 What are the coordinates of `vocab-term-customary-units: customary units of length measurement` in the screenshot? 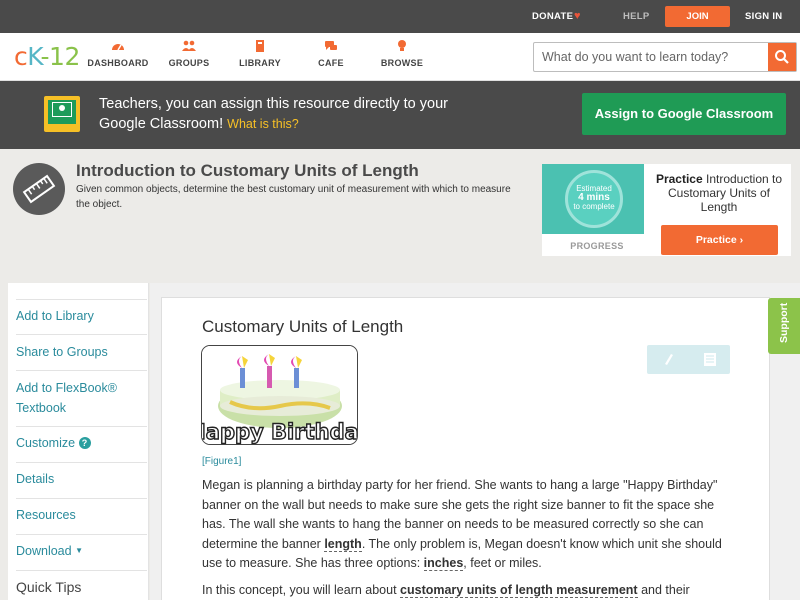 It's located at (519, 590).